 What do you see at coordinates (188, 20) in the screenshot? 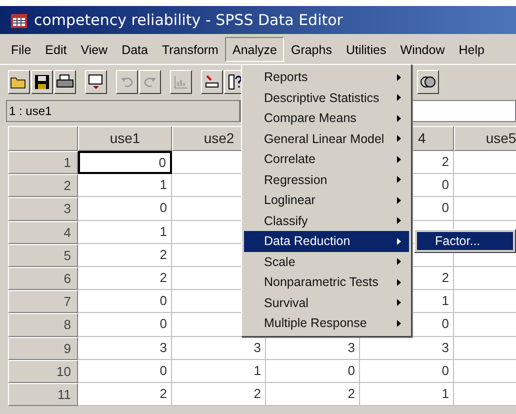
I see `window-title: competency reliability - SPSS Data Editor` at bounding box center [188, 20].